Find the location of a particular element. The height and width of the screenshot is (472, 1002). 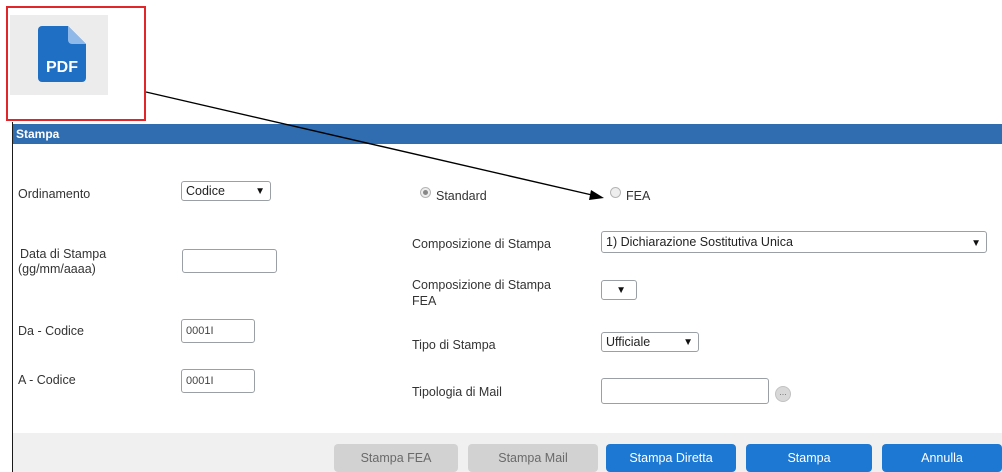

radio-standard-label: Standard is located at coordinates (461, 196).